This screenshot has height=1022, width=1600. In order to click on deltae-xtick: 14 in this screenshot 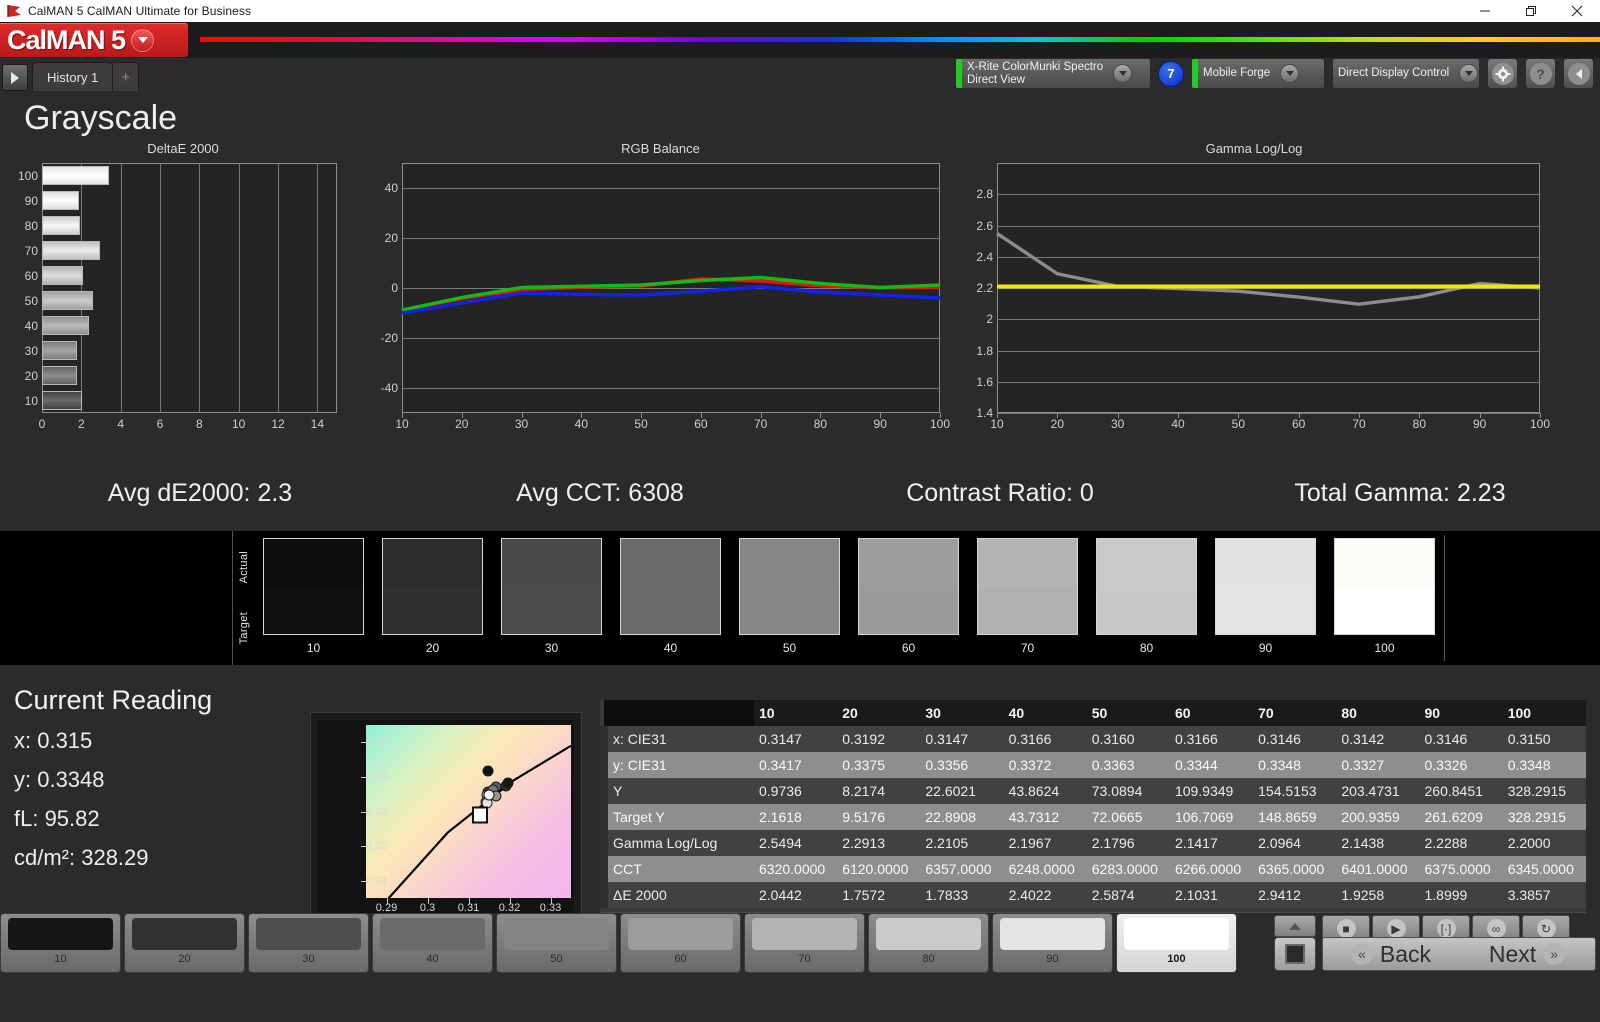, I will do `click(317, 424)`.